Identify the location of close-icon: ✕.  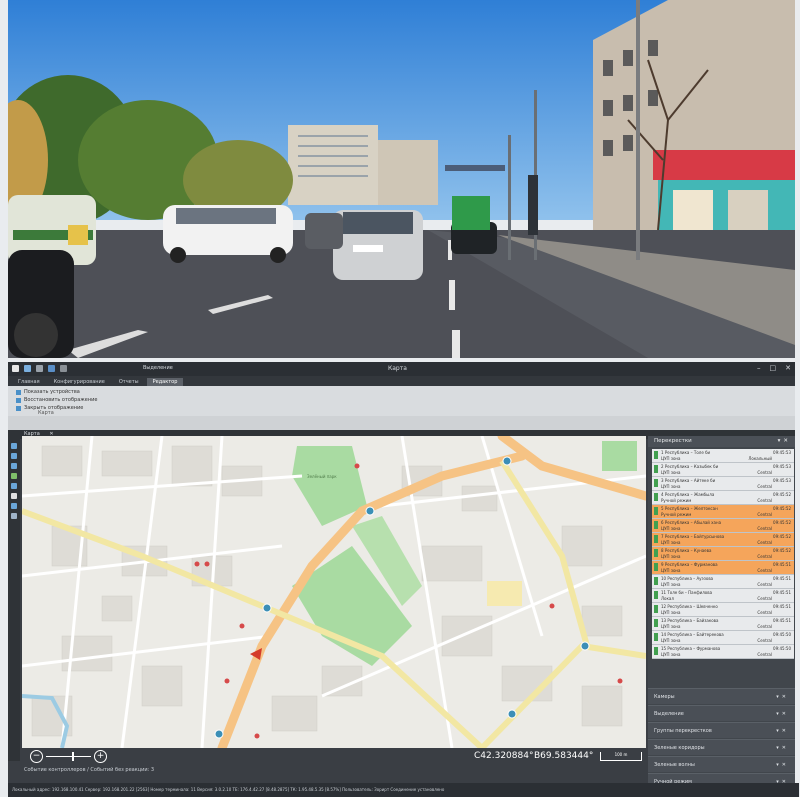
(788, 368).